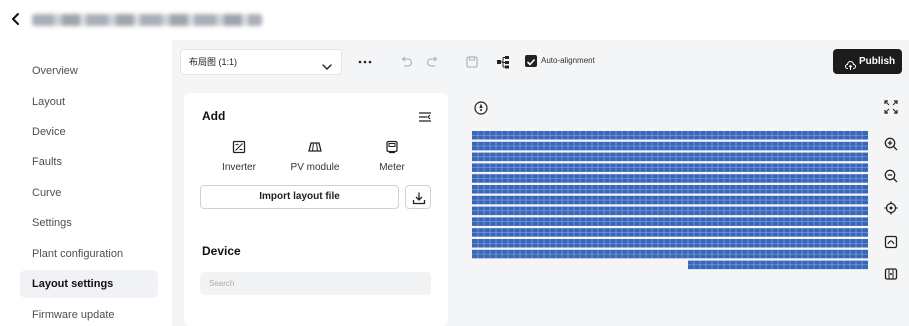 The width and height of the screenshot is (909, 326). I want to click on layers-icon, so click(891, 274).